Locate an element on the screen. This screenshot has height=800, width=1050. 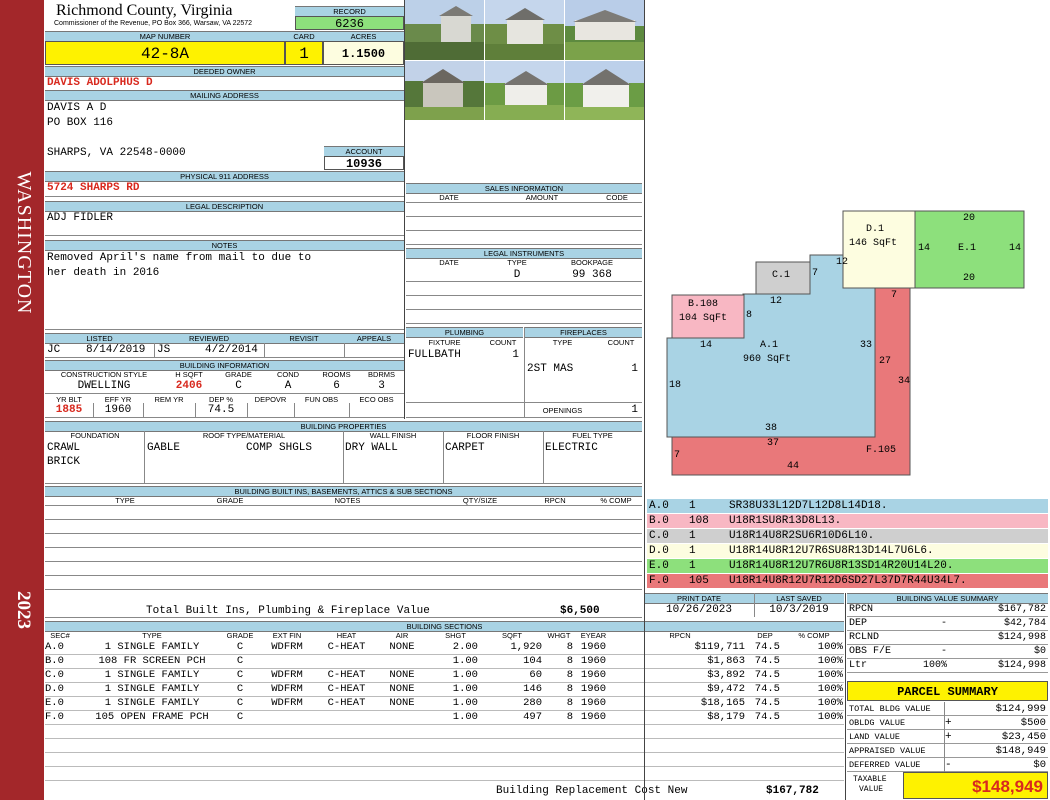
bookpage-label: BOOKPAGE is located at coordinates (592, 262).